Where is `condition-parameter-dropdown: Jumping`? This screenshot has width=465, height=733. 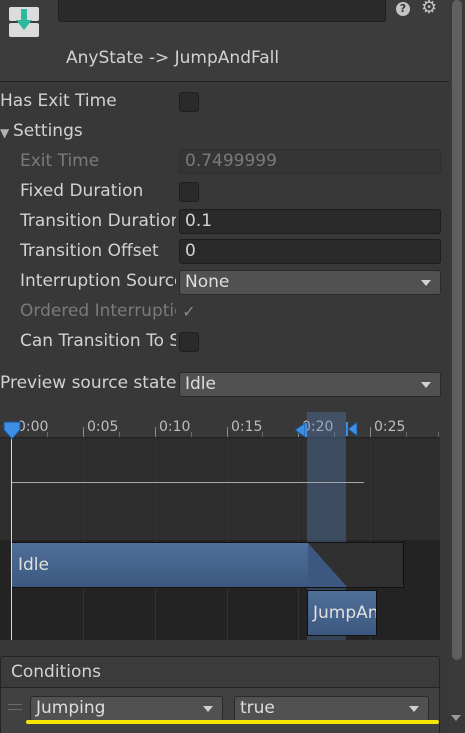
condition-parameter-dropdown: Jumping is located at coordinates (126, 708).